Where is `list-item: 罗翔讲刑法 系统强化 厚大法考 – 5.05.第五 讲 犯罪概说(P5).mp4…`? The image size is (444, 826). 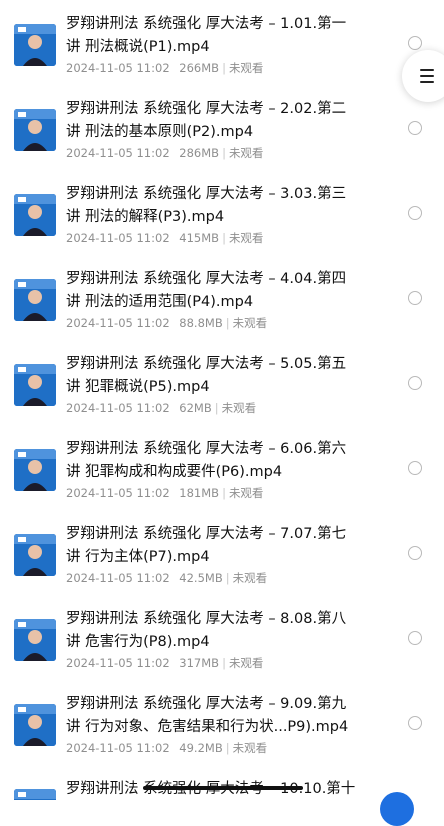
list-item: 罗翔讲刑法 系统强化 厚大法考 – 5.05.第五 讲 犯罪概说(P5).mp4… is located at coordinates (222, 382).